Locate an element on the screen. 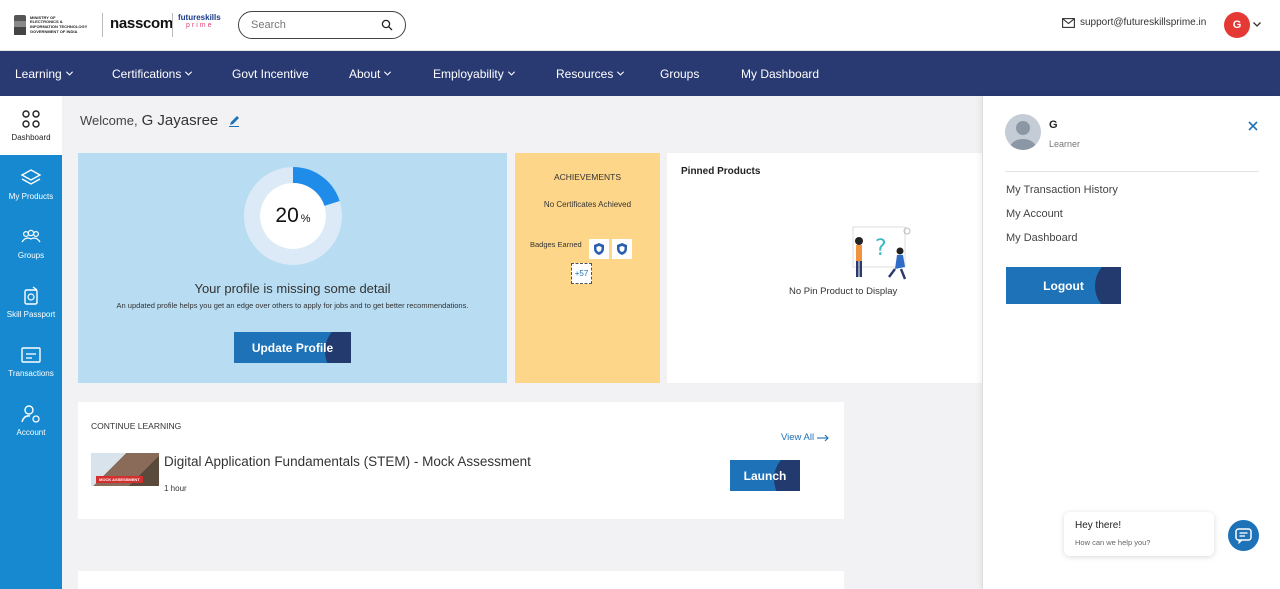 Image resolution: width=1280 pixels, height=589 pixels. profile-percent-value: 20 is located at coordinates (287, 215).